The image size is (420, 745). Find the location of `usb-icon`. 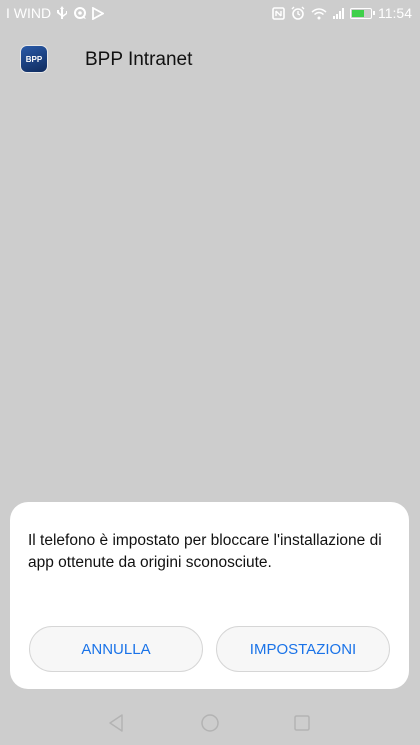

usb-icon is located at coordinates (62, 13).